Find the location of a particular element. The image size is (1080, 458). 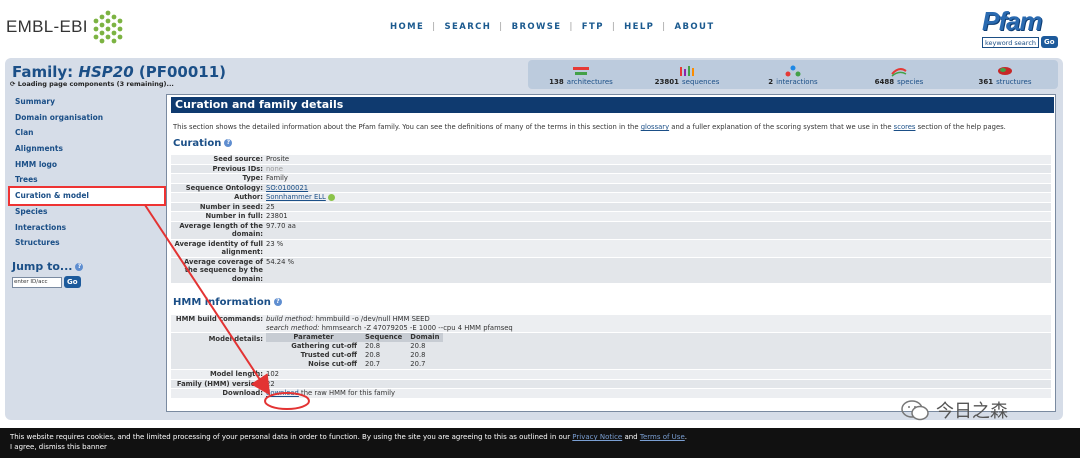

table-row: Average identity of full alignment: 23 % is located at coordinates (611, 248).